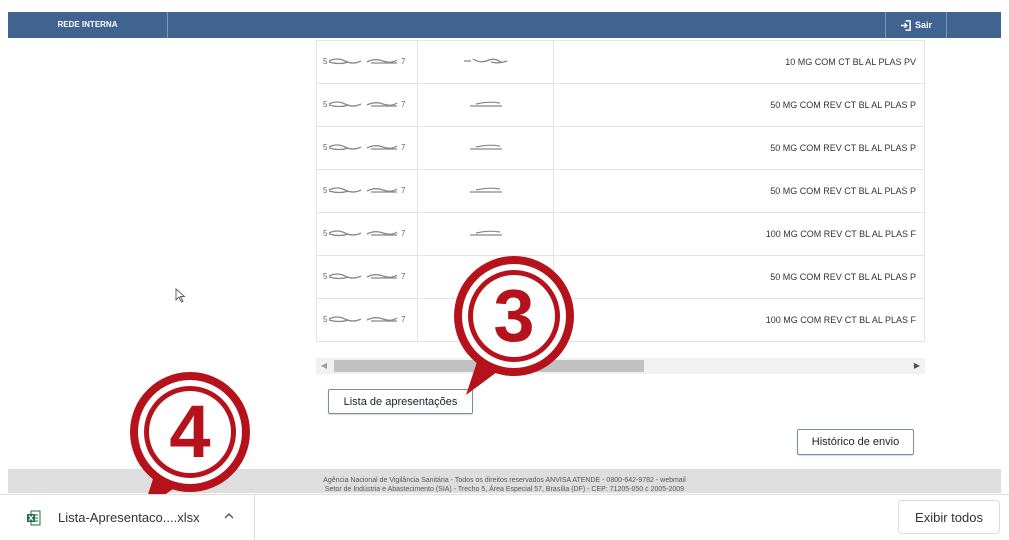 Image resolution: width=1009 pixels, height=540 pixels. I want to click on table-row: 5 7 10 MG COM CT BL AL PLAS PV, so click(620, 62).